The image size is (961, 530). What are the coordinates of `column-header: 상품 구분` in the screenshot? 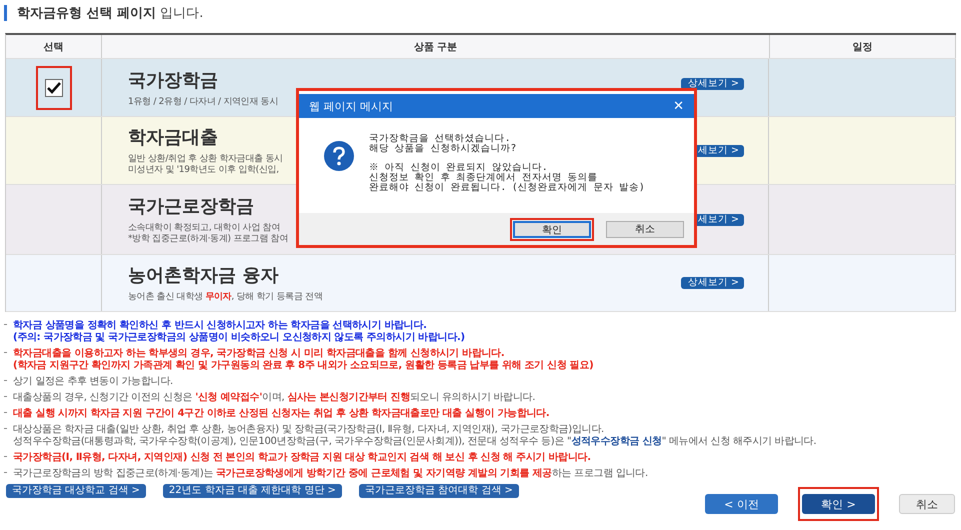 It's located at (436, 46).